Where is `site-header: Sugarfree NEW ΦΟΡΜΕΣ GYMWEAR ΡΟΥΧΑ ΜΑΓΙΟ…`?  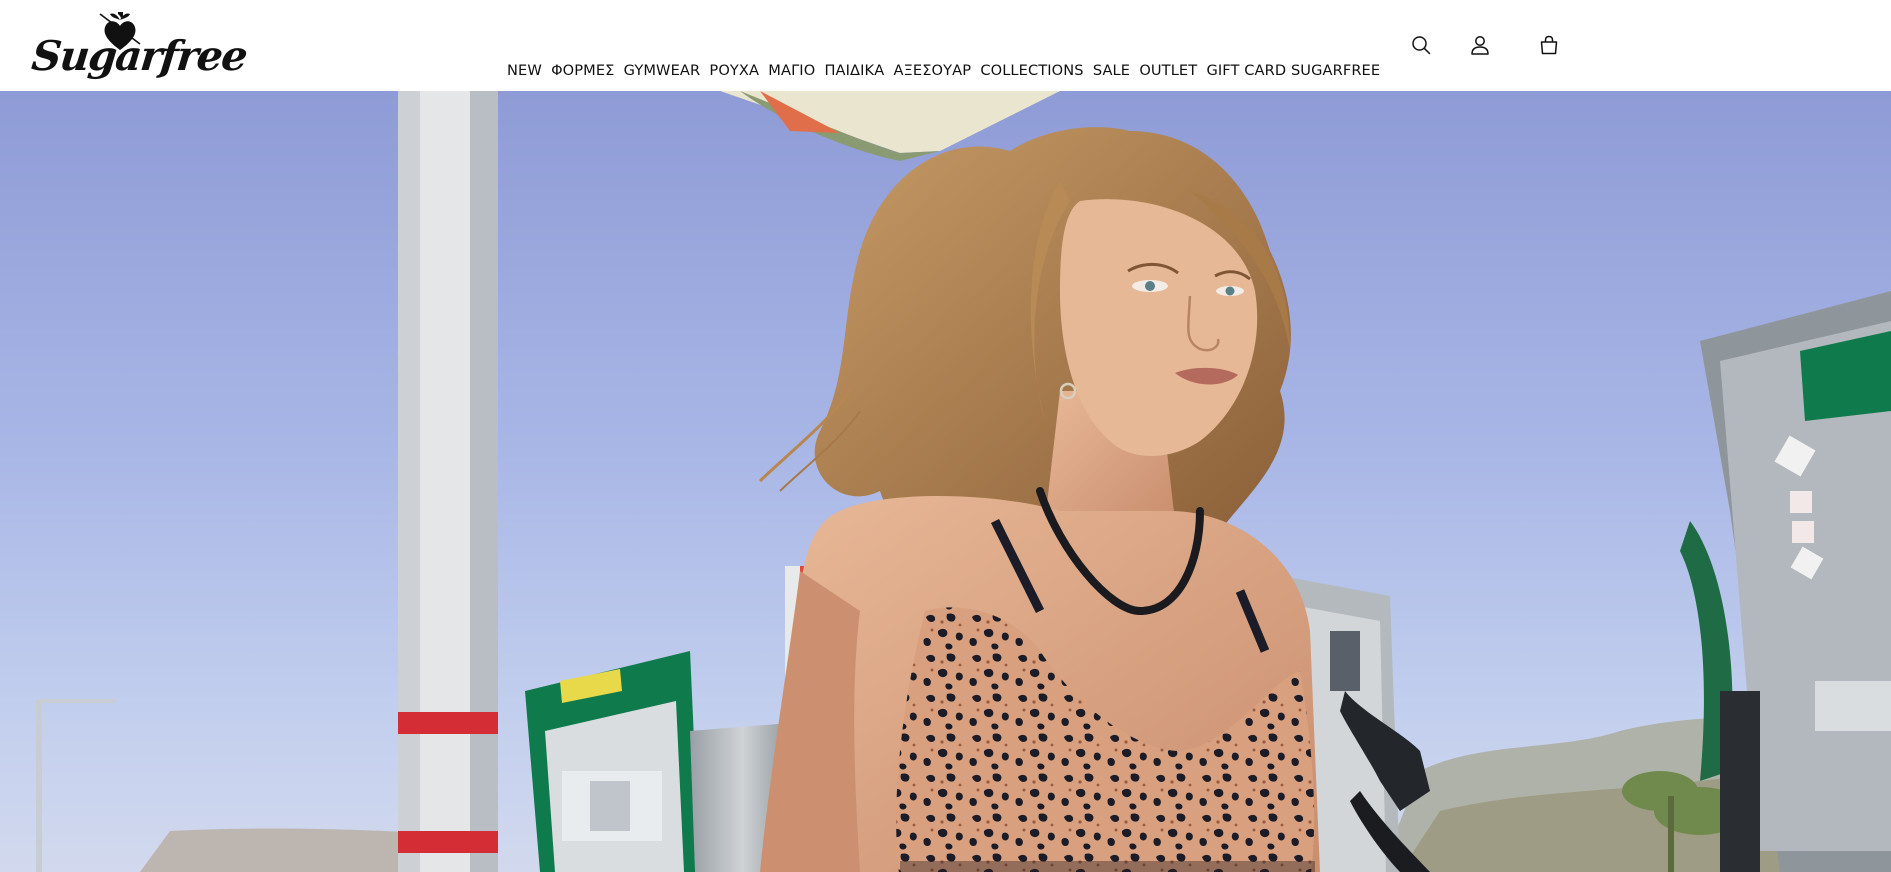 site-header: Sugarfree NEW ΦΟΡΜΕΣ GYMWEAR ΡΟΥΧΑ ΜΑΓΙΟ… is located at coordinates (945, 45).